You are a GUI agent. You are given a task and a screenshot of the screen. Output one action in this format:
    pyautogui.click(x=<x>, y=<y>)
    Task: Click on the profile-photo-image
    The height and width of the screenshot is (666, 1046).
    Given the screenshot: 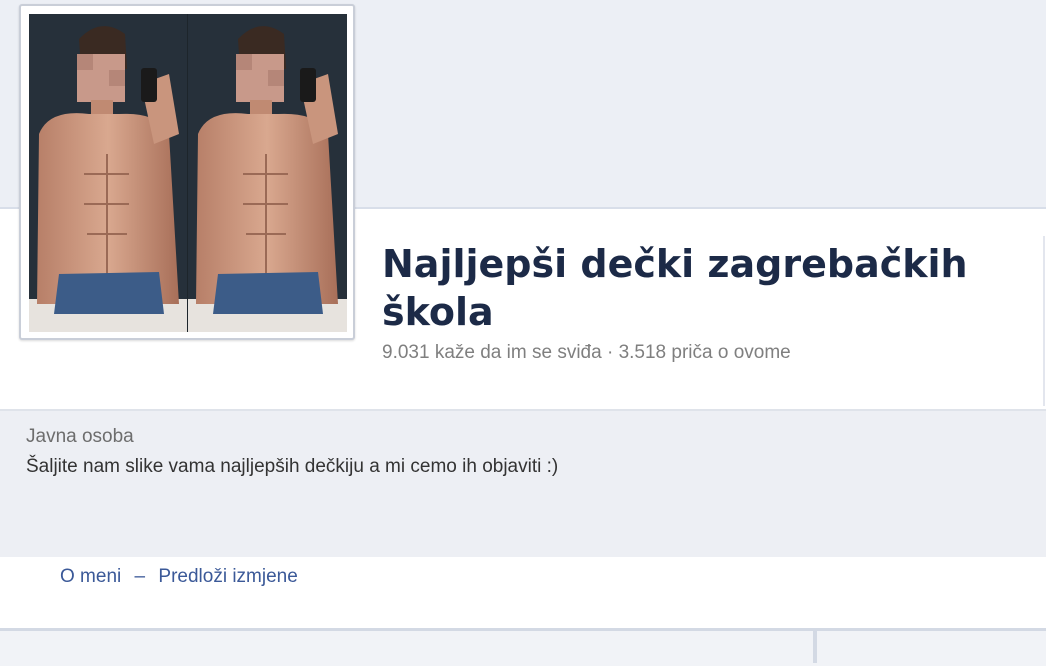 What is the action you would take?
    pyautogui.click(x=188, y=173)
    